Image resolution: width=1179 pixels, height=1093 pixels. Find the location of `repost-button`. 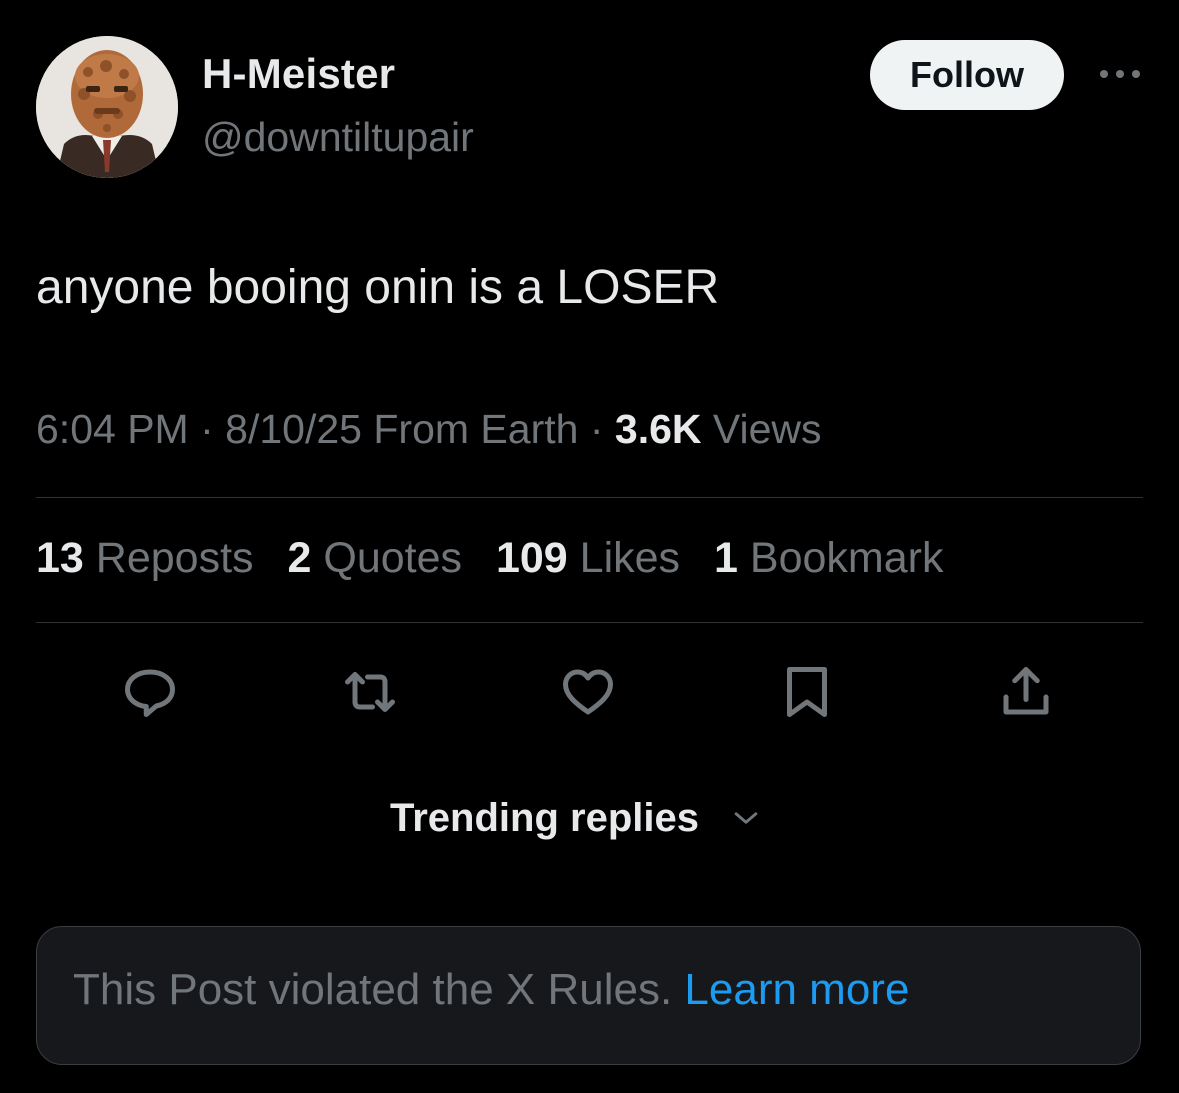

repost-button is located at coordinates (370, 692).